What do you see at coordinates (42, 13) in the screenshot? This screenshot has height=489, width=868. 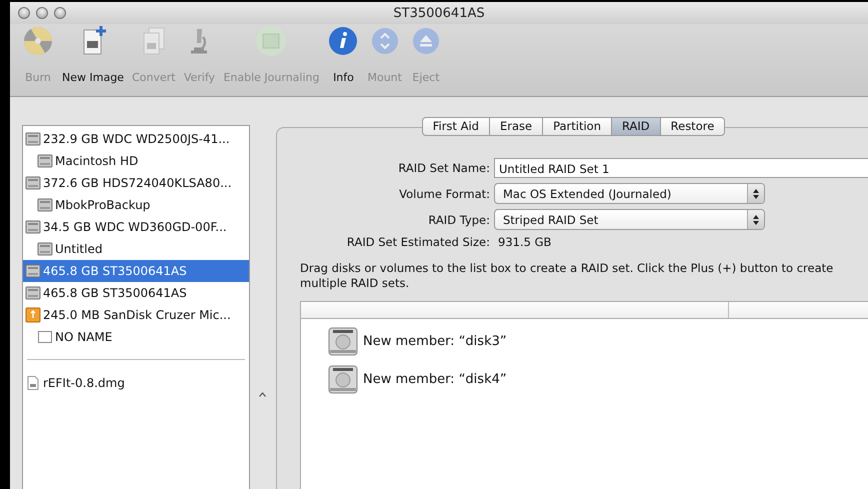 I see `minimize-button` at bounding box center [42, 13].